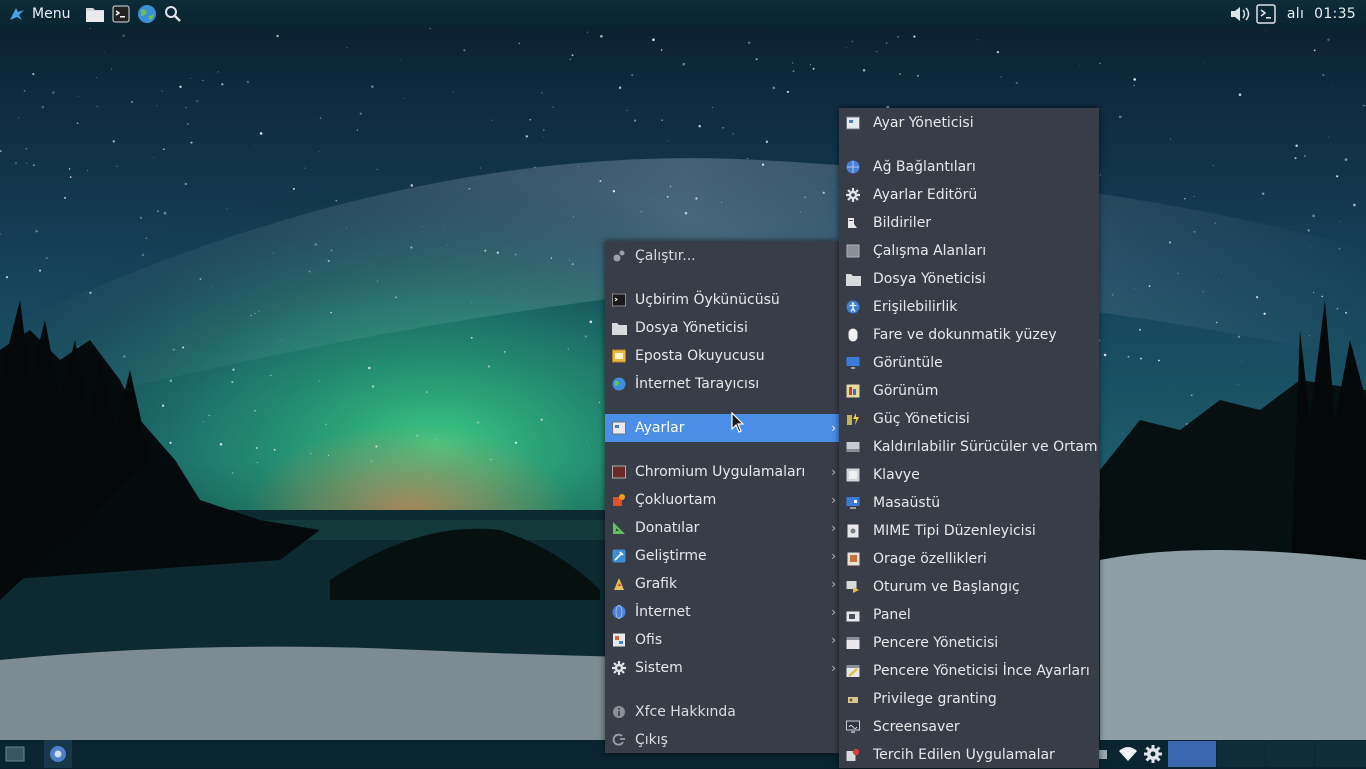 This screenshot has width=1366, height=769. I want to click on preferred-apps-icon, so click(853, 755).